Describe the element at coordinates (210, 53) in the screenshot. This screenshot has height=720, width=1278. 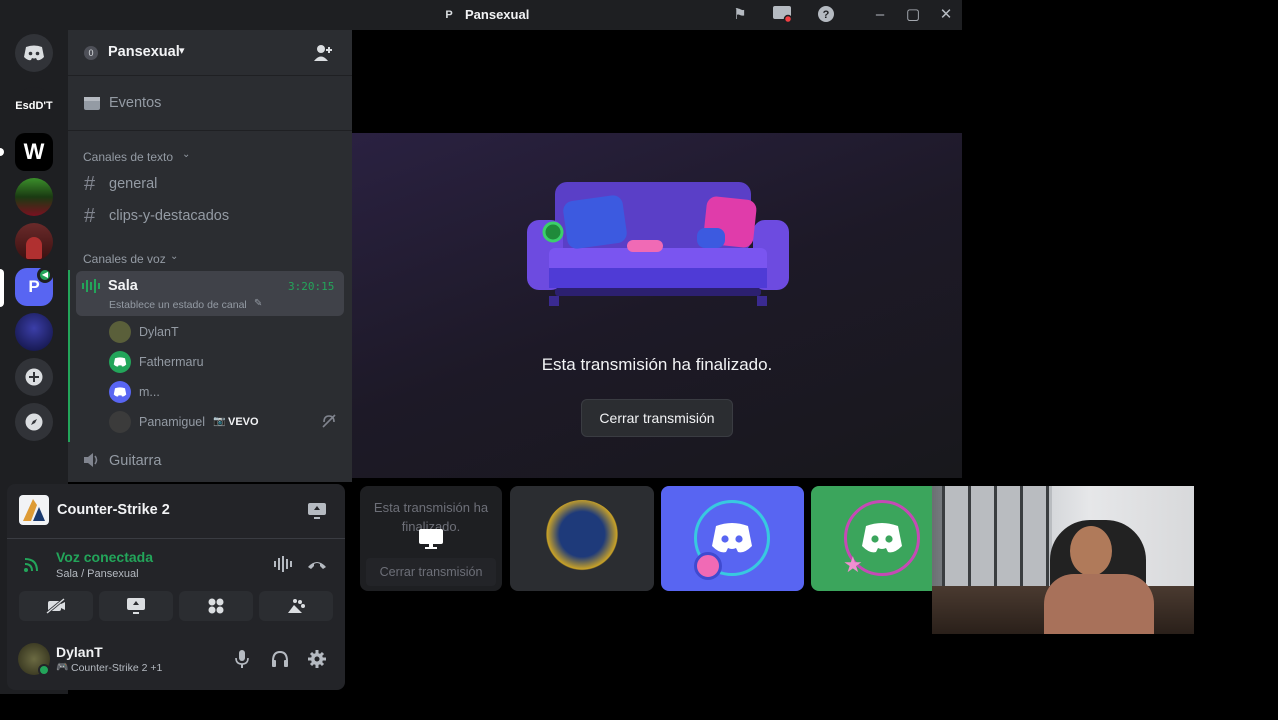
I see `server-header: 0 Pansexual ▾` at that location.